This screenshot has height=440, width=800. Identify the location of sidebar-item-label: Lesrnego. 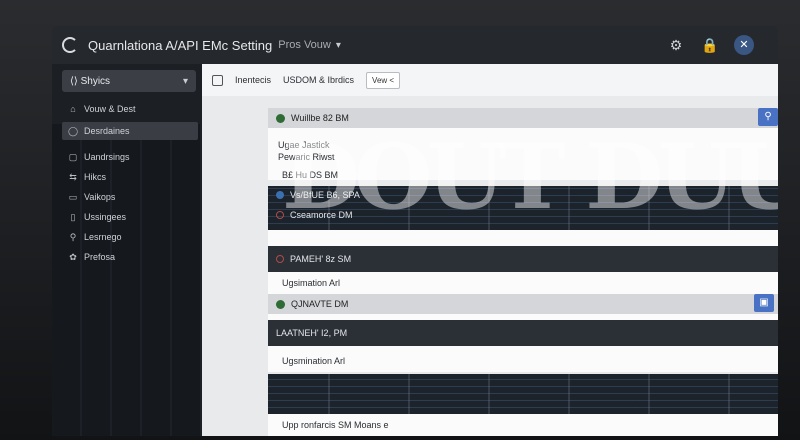
(103, 237).